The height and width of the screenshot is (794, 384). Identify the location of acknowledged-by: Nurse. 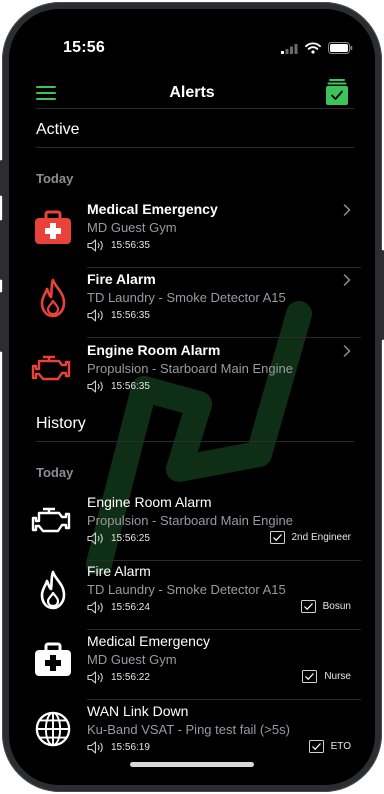
(326, 676).